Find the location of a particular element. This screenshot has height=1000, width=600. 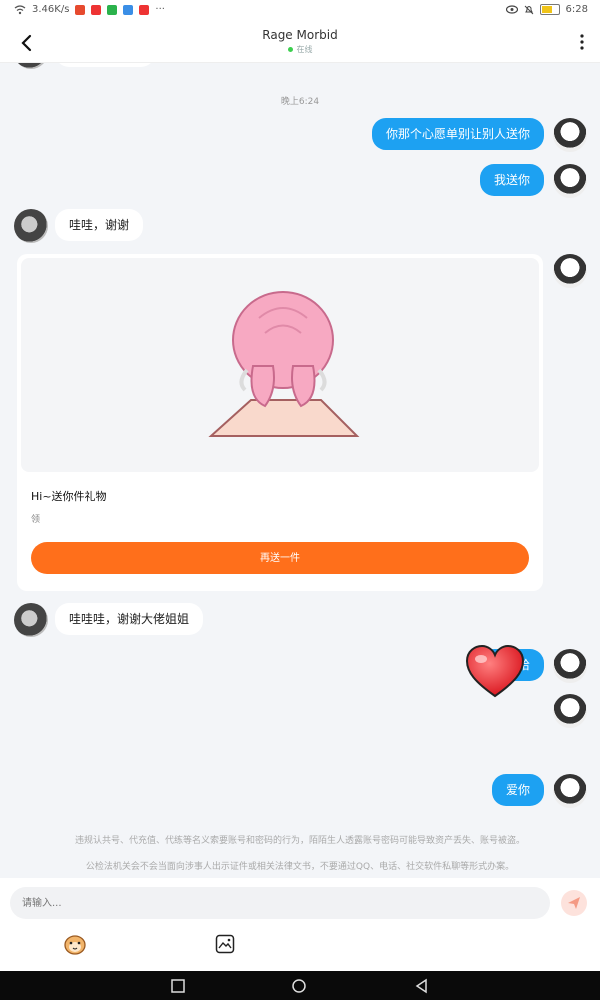

heart-sticker is located at coordinates (495, 671).